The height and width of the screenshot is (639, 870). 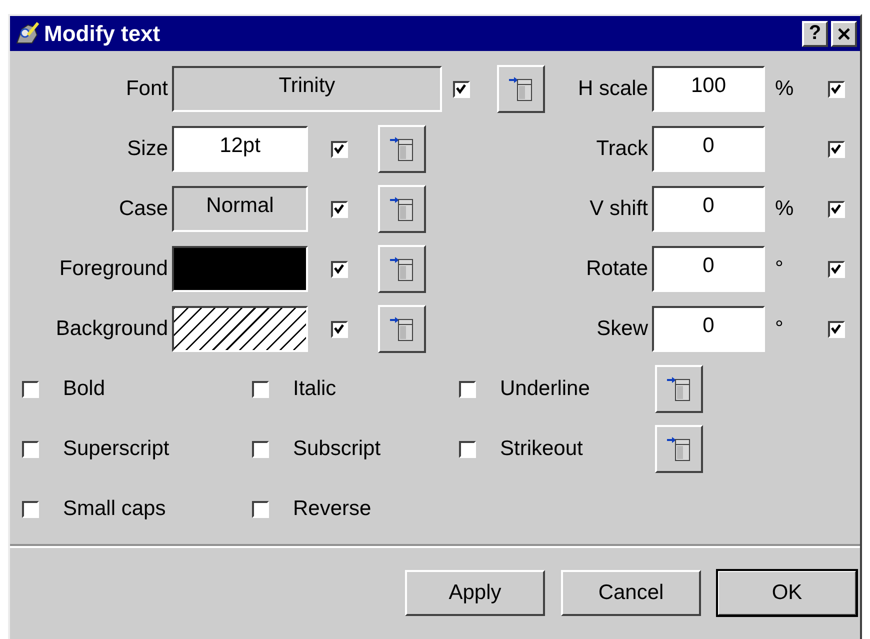 I want to click on field-label: Font, so click(x=147, y=89).